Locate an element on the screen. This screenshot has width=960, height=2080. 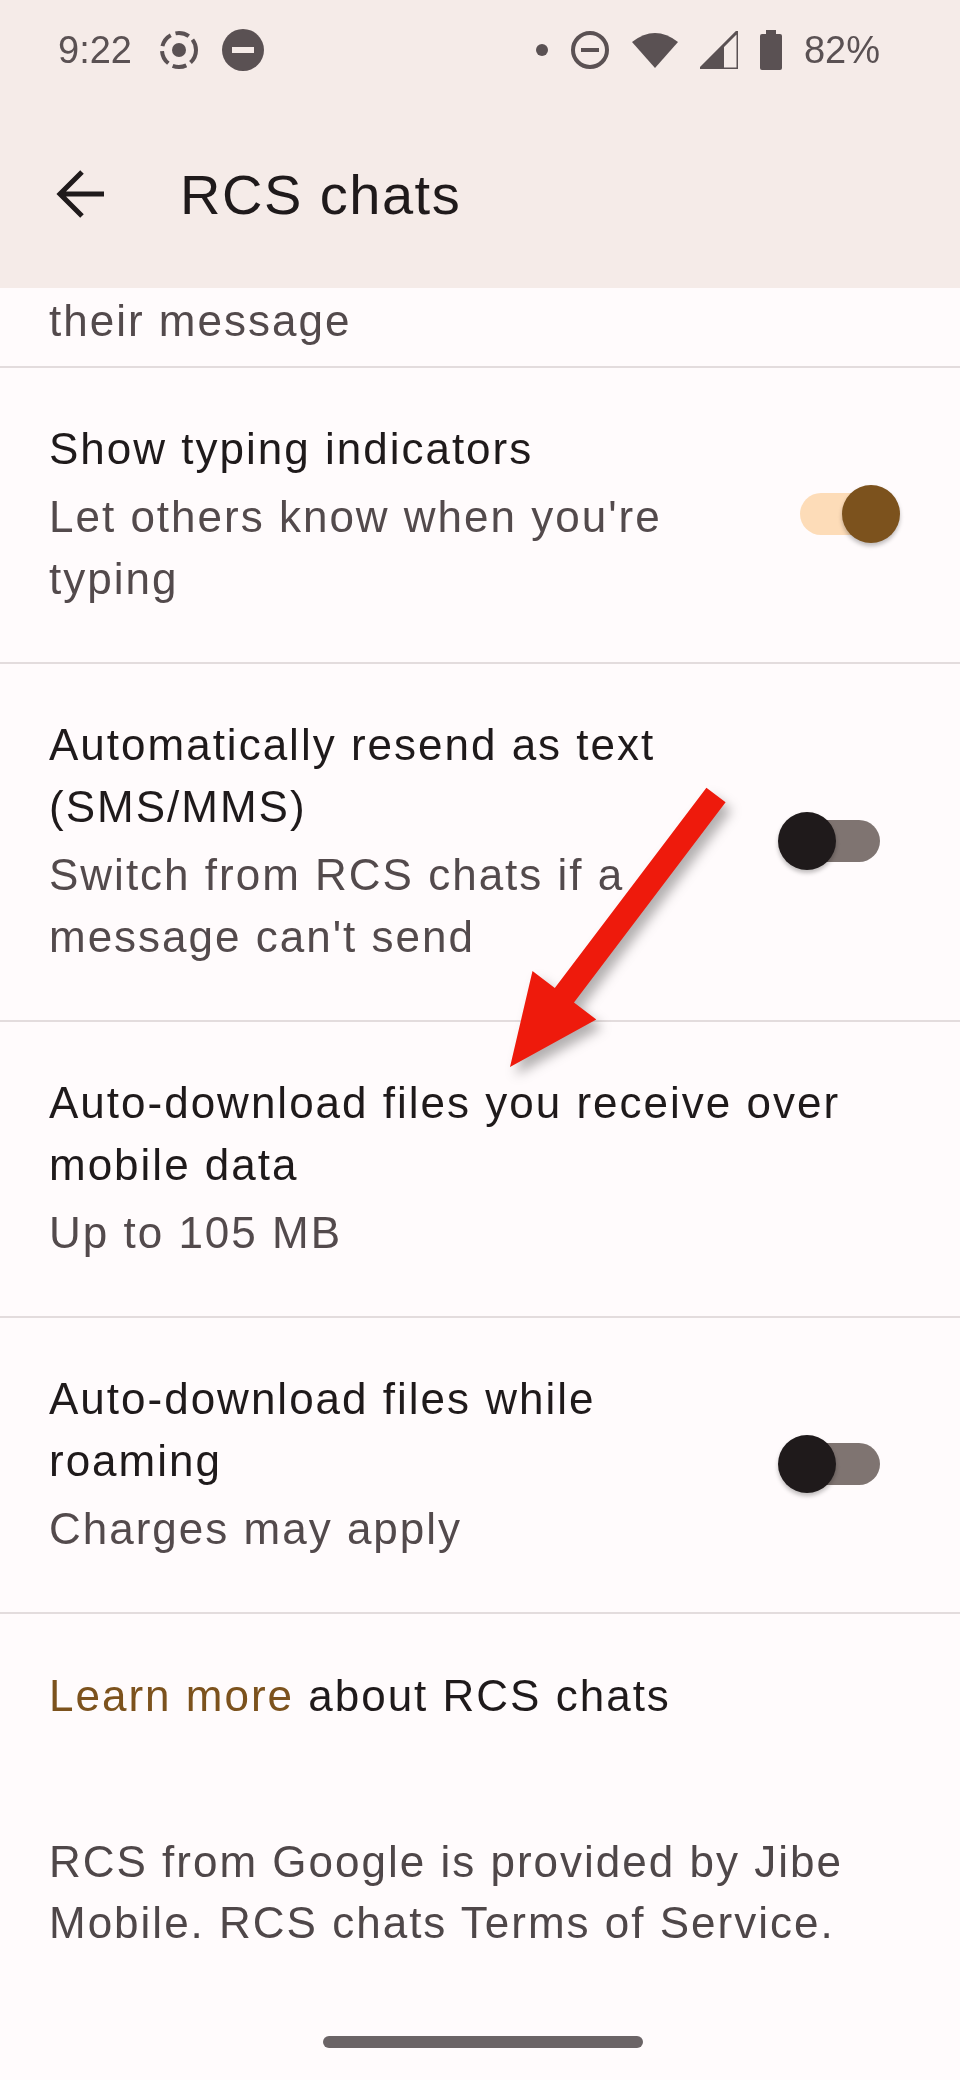
setting-title: Auto-download files you receive over mobile data is located at coordinates (445, 1134).